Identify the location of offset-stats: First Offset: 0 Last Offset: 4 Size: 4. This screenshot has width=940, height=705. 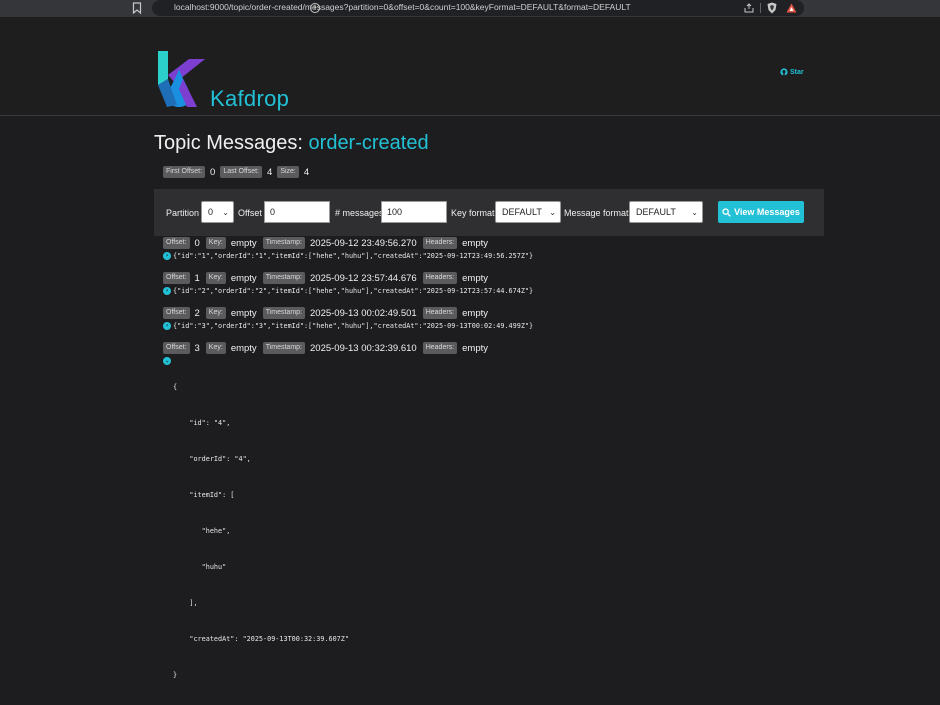
(238, 172).